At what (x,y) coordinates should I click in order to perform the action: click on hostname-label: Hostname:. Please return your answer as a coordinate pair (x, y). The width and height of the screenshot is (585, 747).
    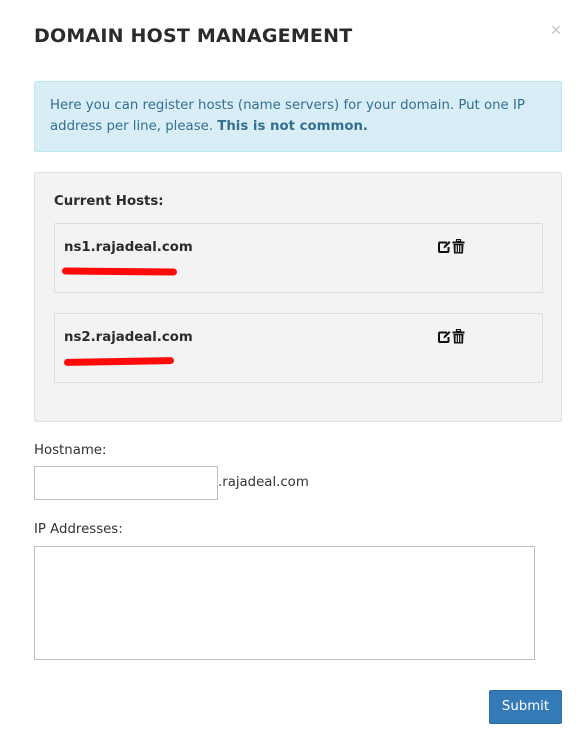
    Looking at the image, I should click on (70, 450).